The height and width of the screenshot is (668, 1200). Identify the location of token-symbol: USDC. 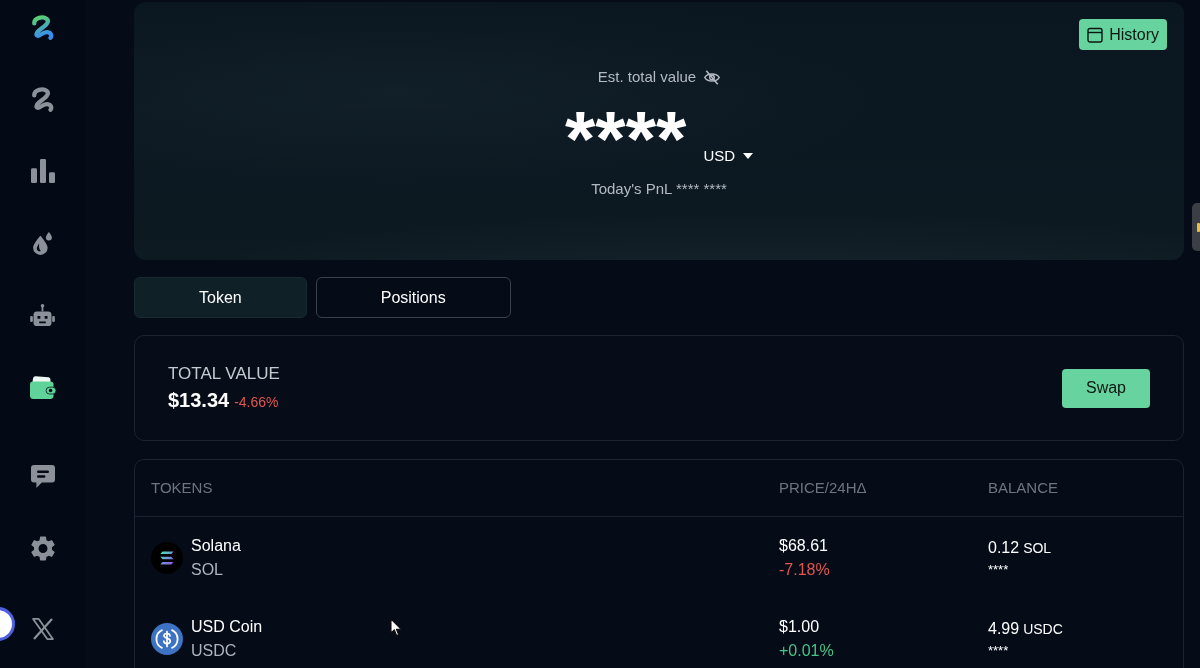
(214, 650).